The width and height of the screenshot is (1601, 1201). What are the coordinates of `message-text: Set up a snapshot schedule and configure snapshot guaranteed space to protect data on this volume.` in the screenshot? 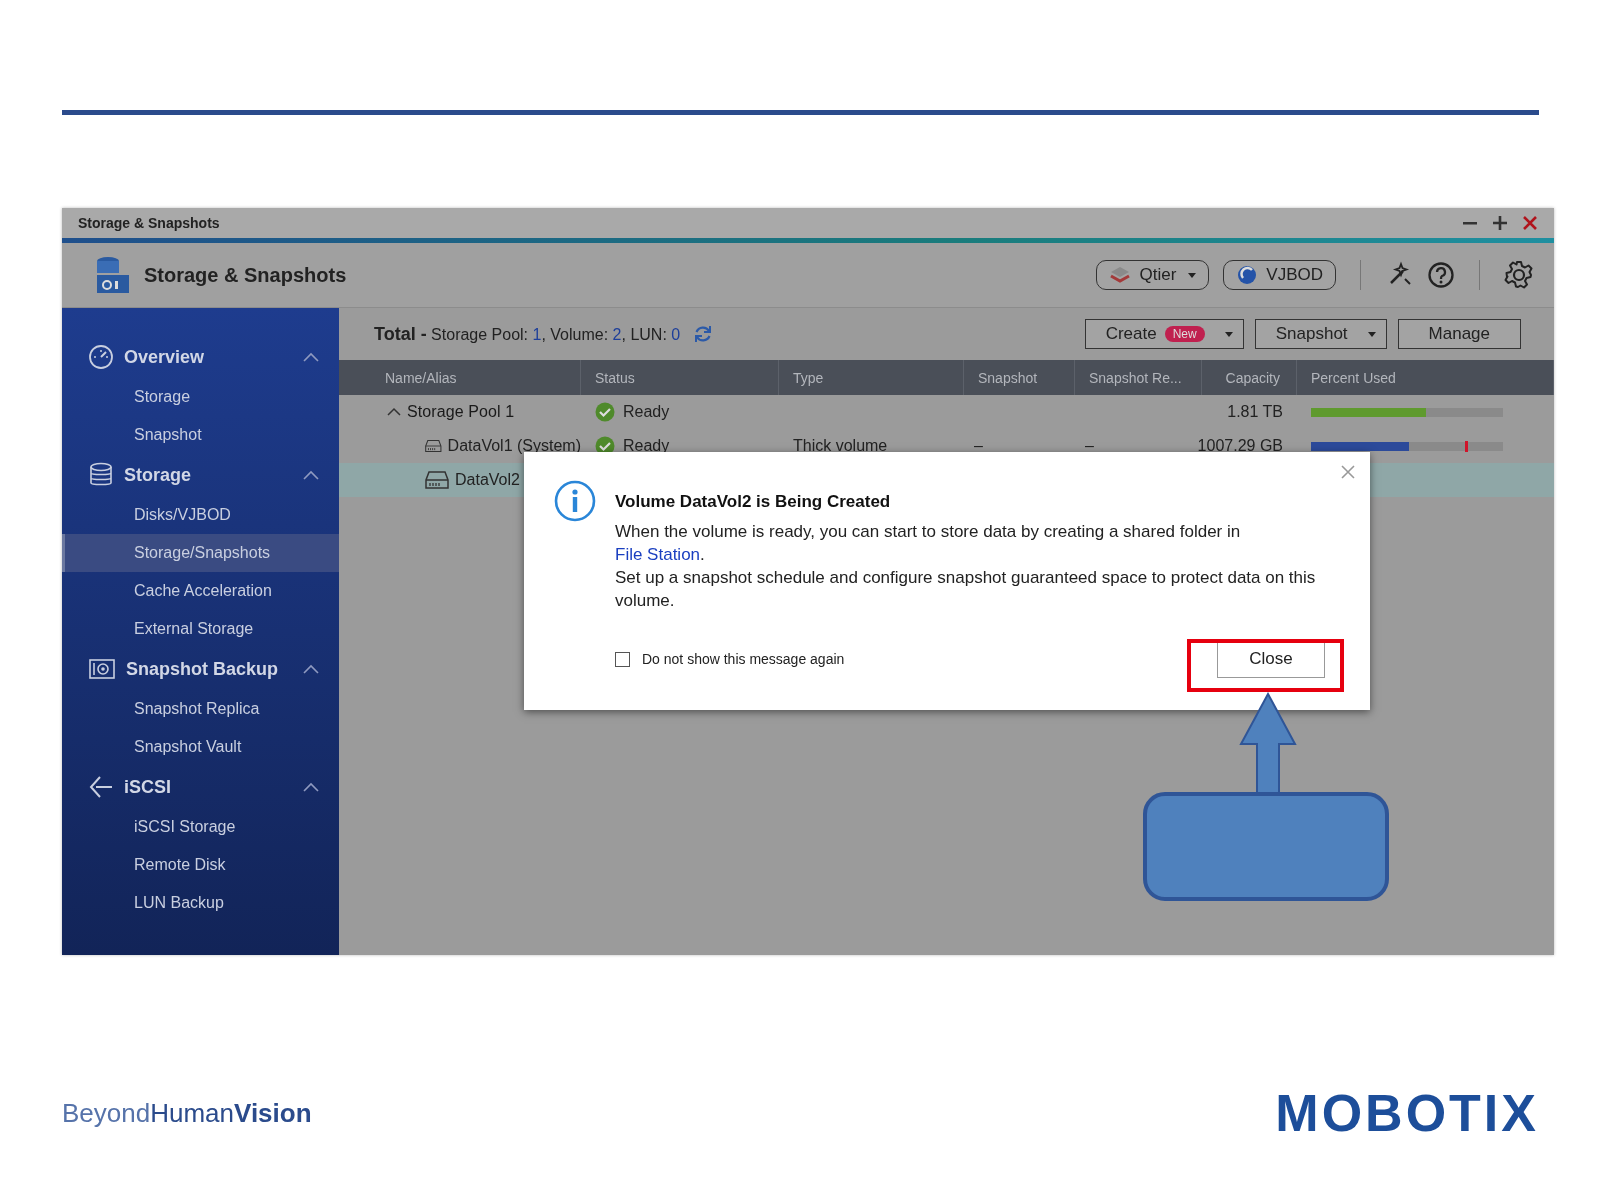 It's located at (966, 589).